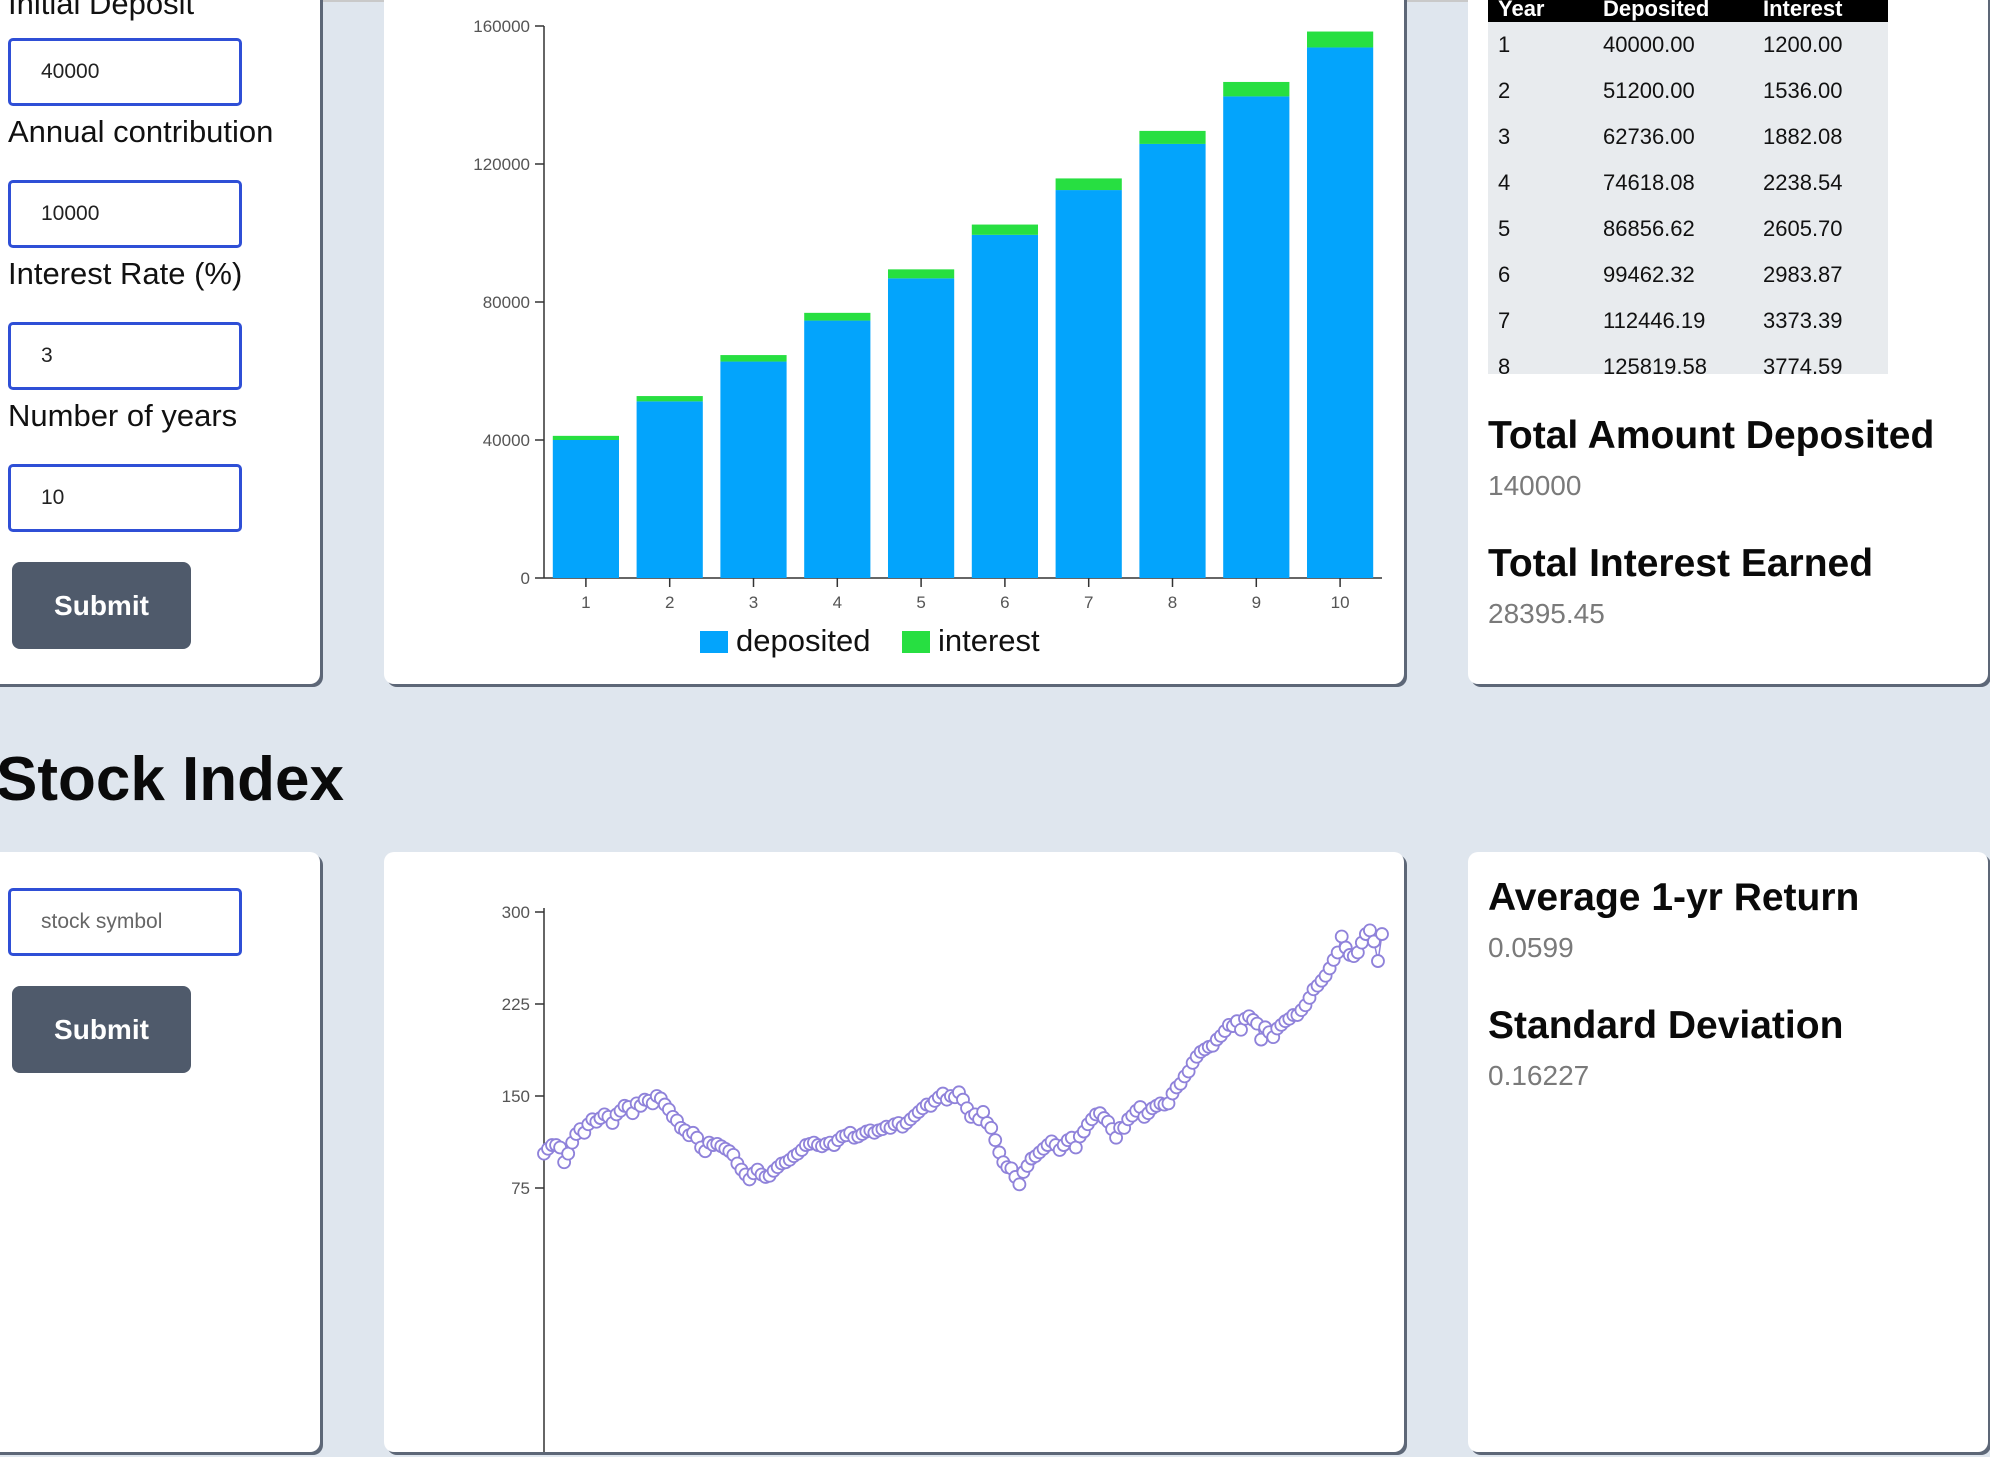 The image size is (1990, 1457). I want to click on x-tick-label: 8, so click(1172, 602).